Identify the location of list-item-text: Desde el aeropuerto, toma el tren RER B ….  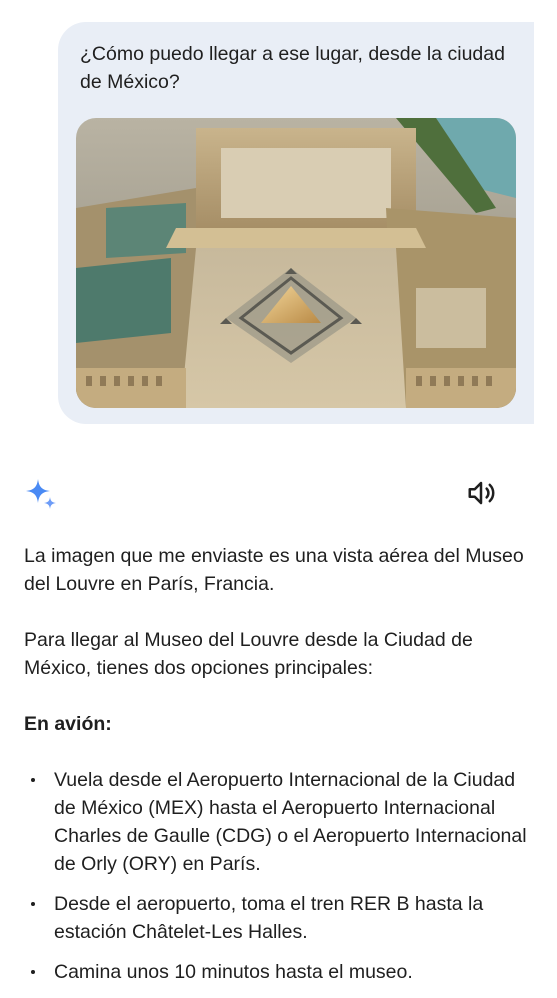
(269, 918).